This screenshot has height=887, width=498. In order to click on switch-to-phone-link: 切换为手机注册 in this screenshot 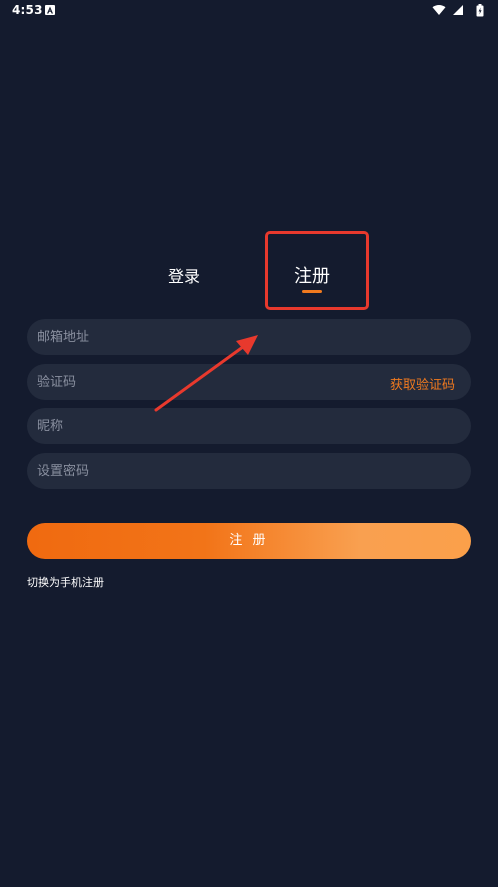, I will do `click(65, 582)`.